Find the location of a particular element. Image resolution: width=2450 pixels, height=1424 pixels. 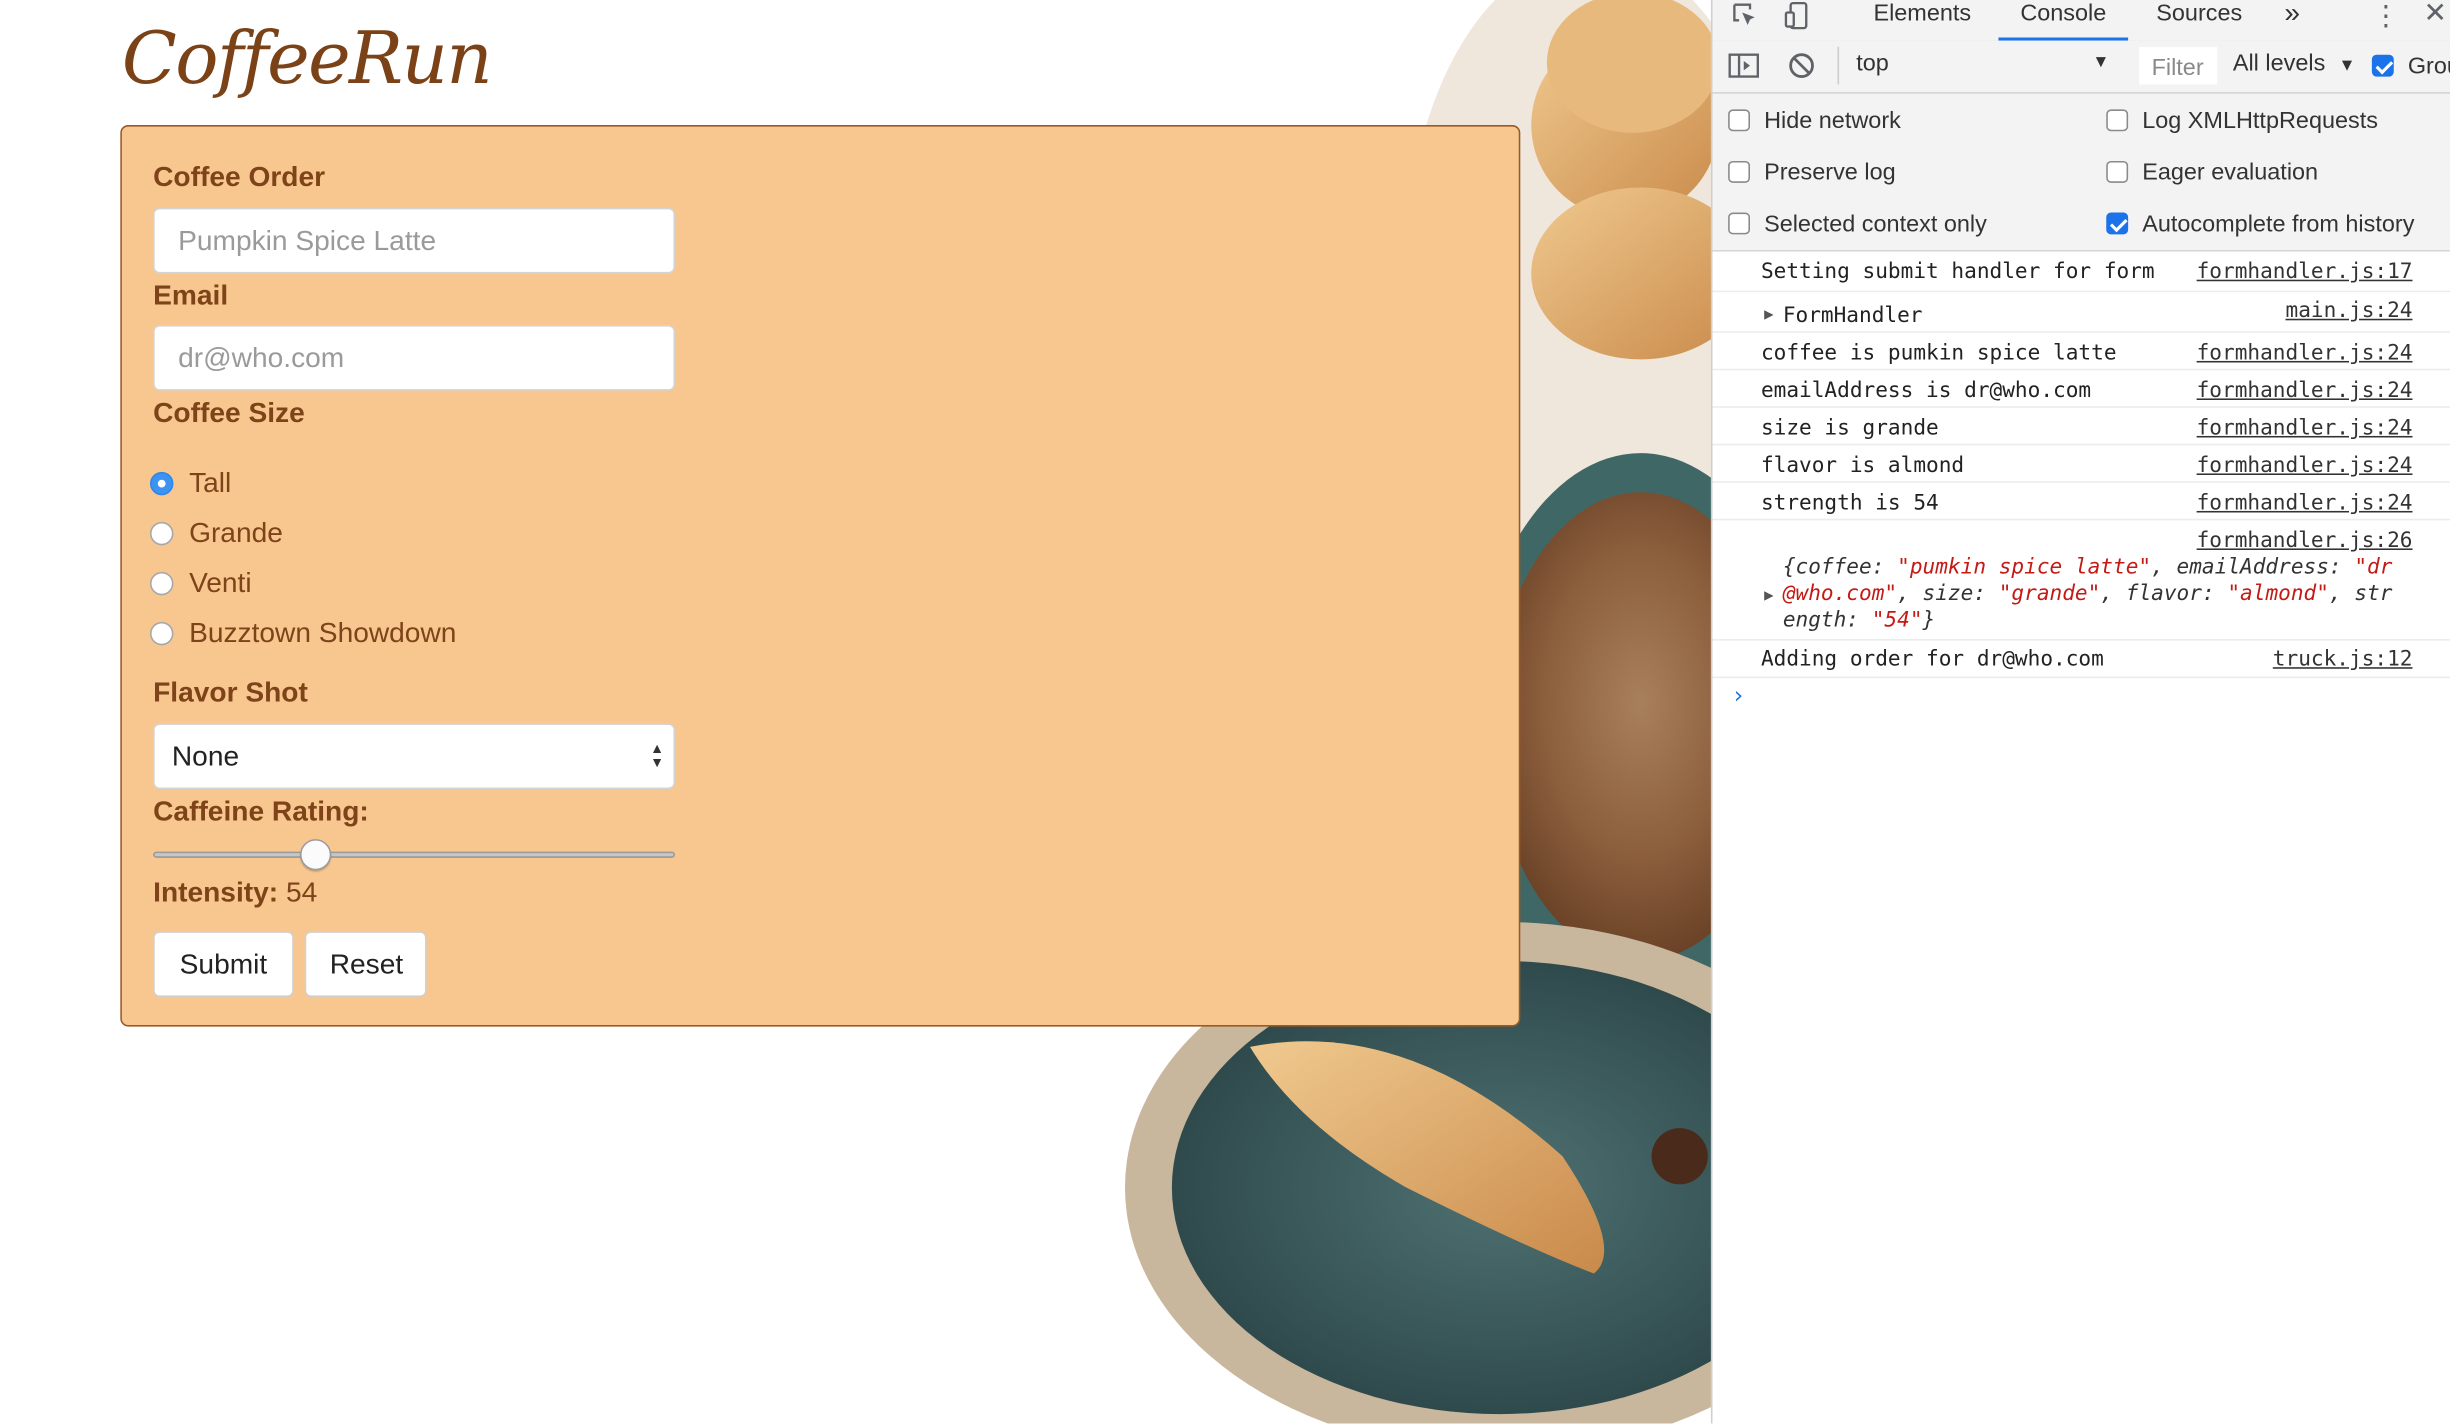

size-option-buzztown: Buzztown Showdown is located at coordinates (303, 633).